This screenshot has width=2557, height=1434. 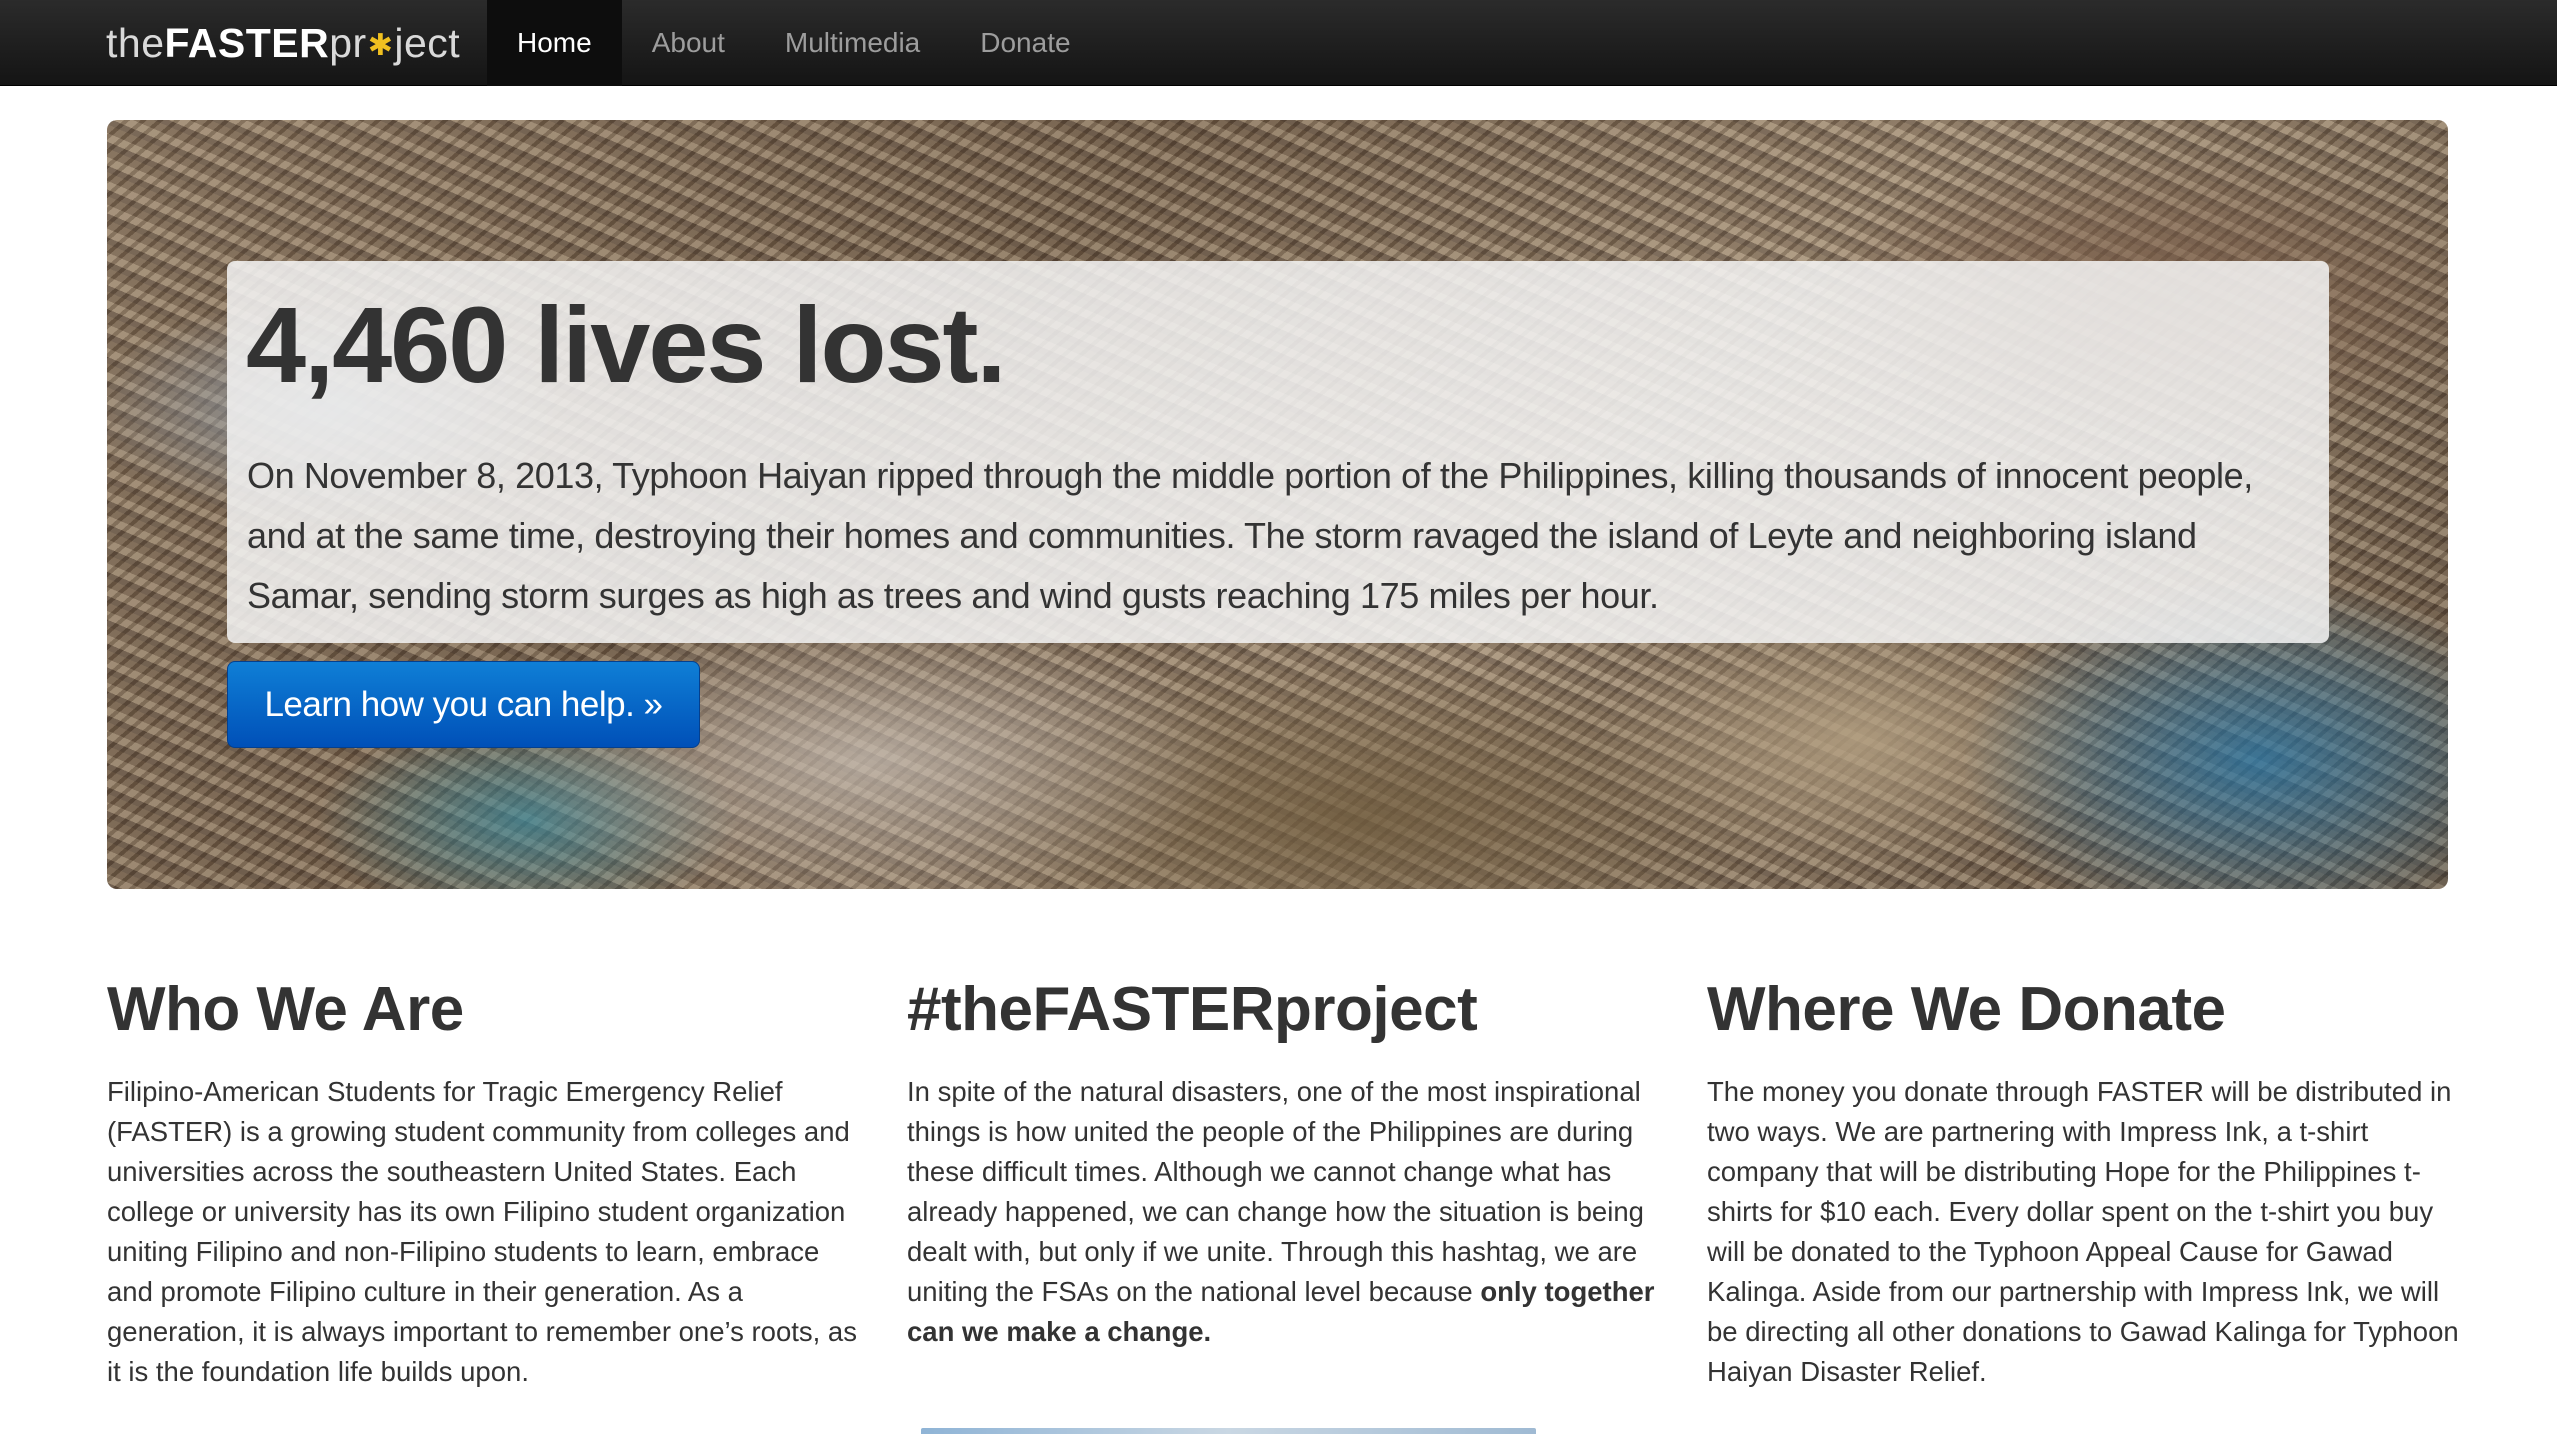 I want to click on brand-logo: the FASTER pr ✱ ject, so click(x=283, y=43).